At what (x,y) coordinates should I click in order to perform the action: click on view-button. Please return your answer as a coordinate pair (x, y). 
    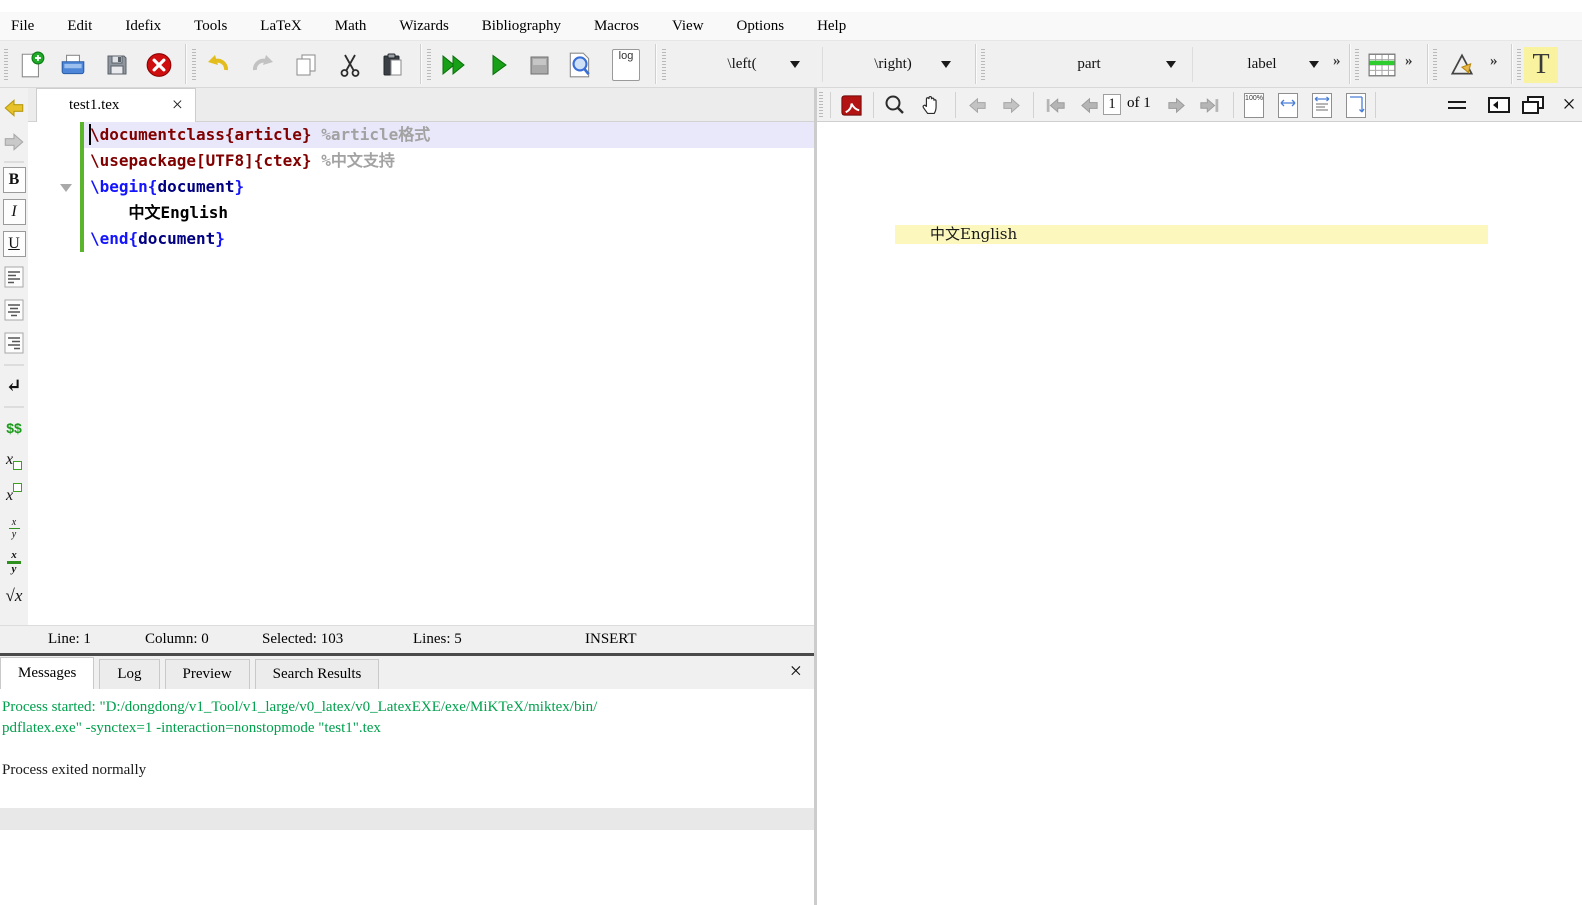
    Looking at the image, I should click on (499, 64).